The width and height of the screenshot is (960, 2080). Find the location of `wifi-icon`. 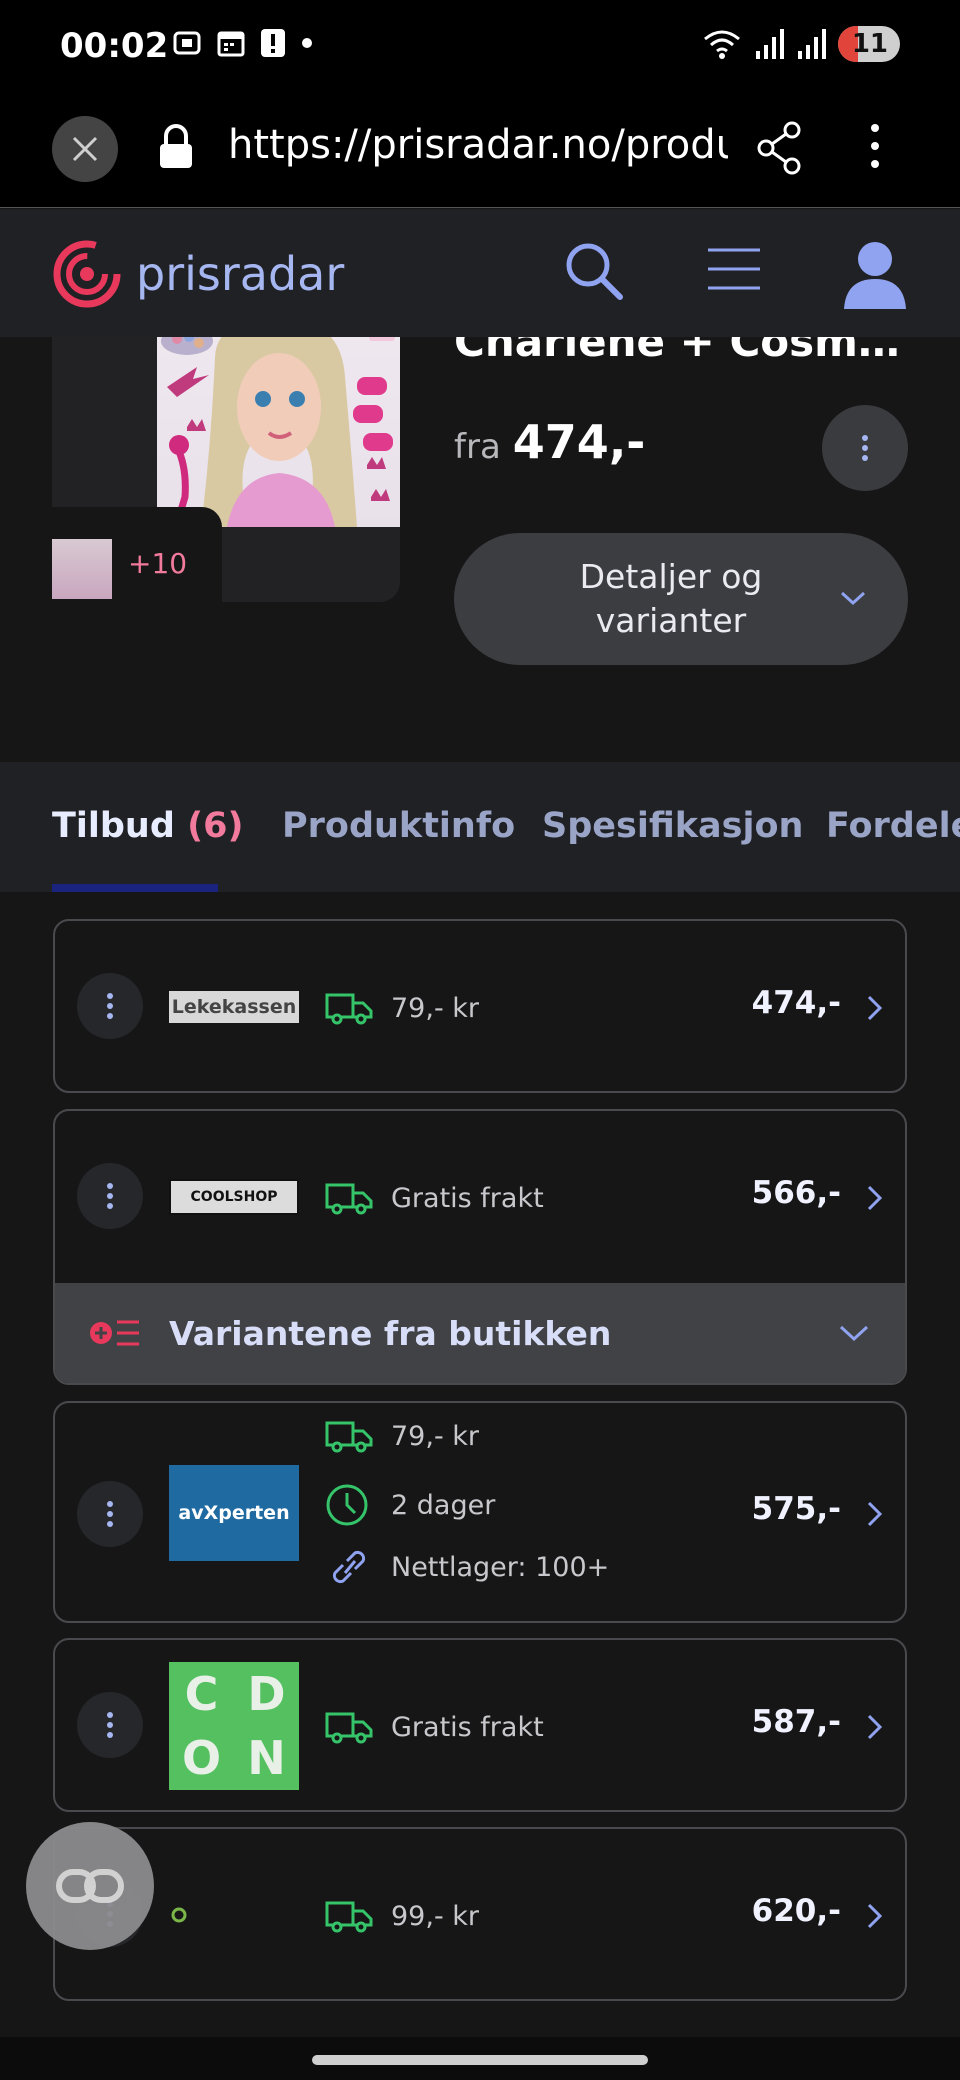

wifi-icon is located at coordinates (722, 44).